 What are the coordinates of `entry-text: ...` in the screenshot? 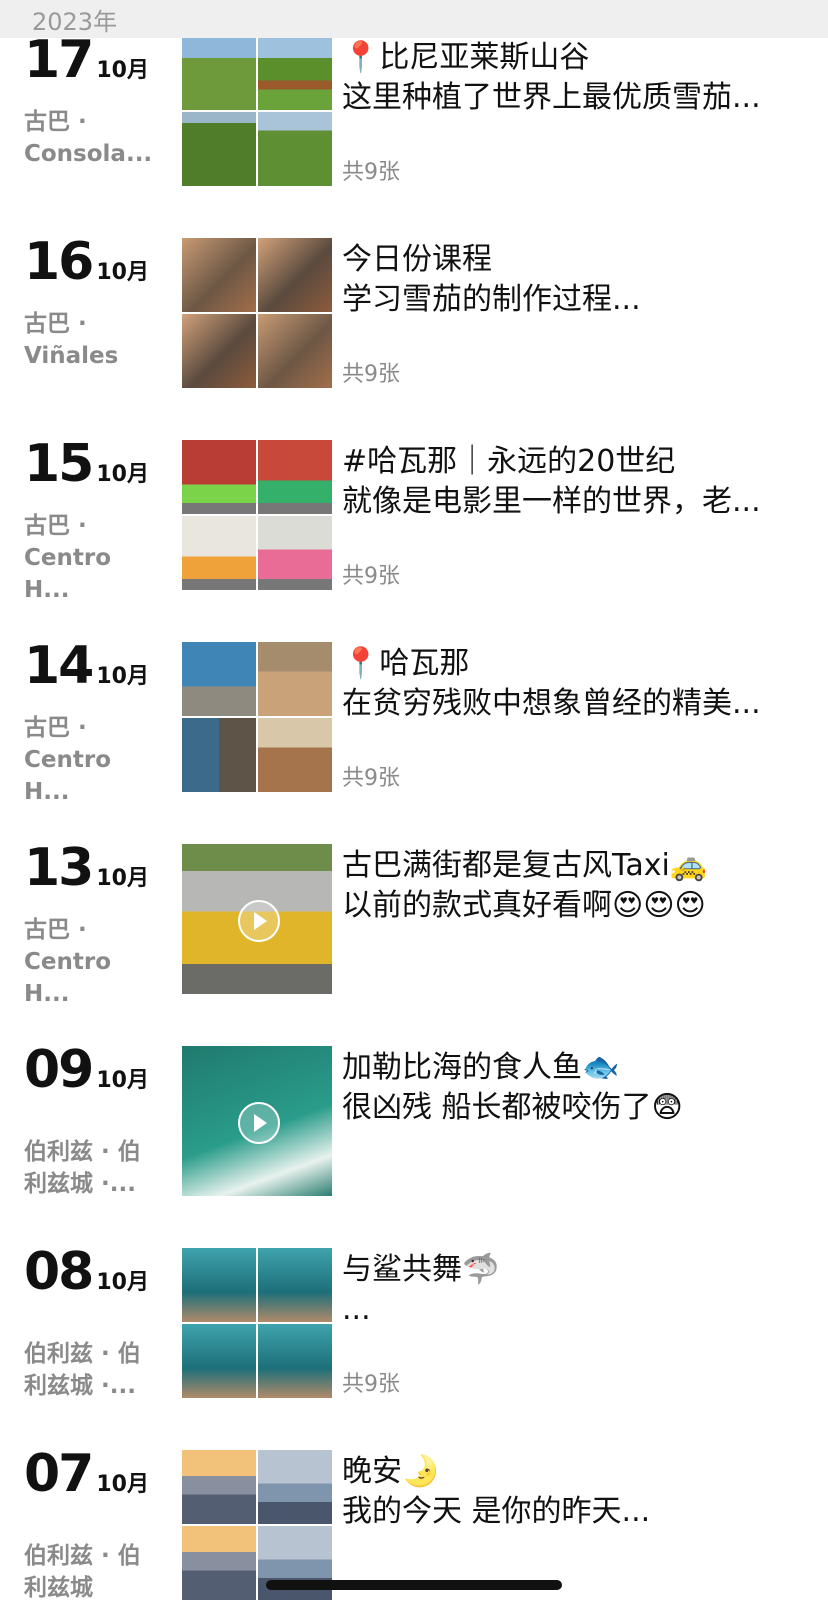 It's located at (568, 1310).